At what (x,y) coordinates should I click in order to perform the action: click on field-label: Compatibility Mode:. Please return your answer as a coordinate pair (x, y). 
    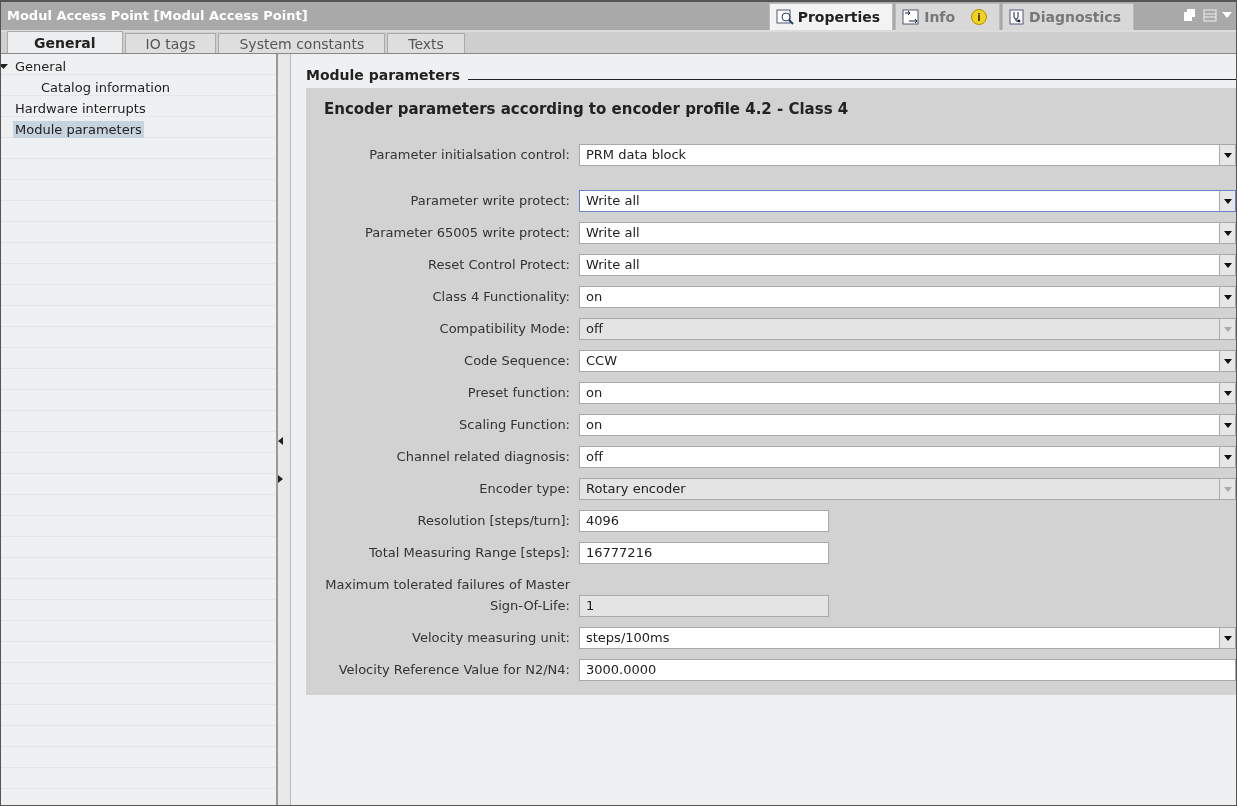
    Looking at the image, I should click on (504, 329).